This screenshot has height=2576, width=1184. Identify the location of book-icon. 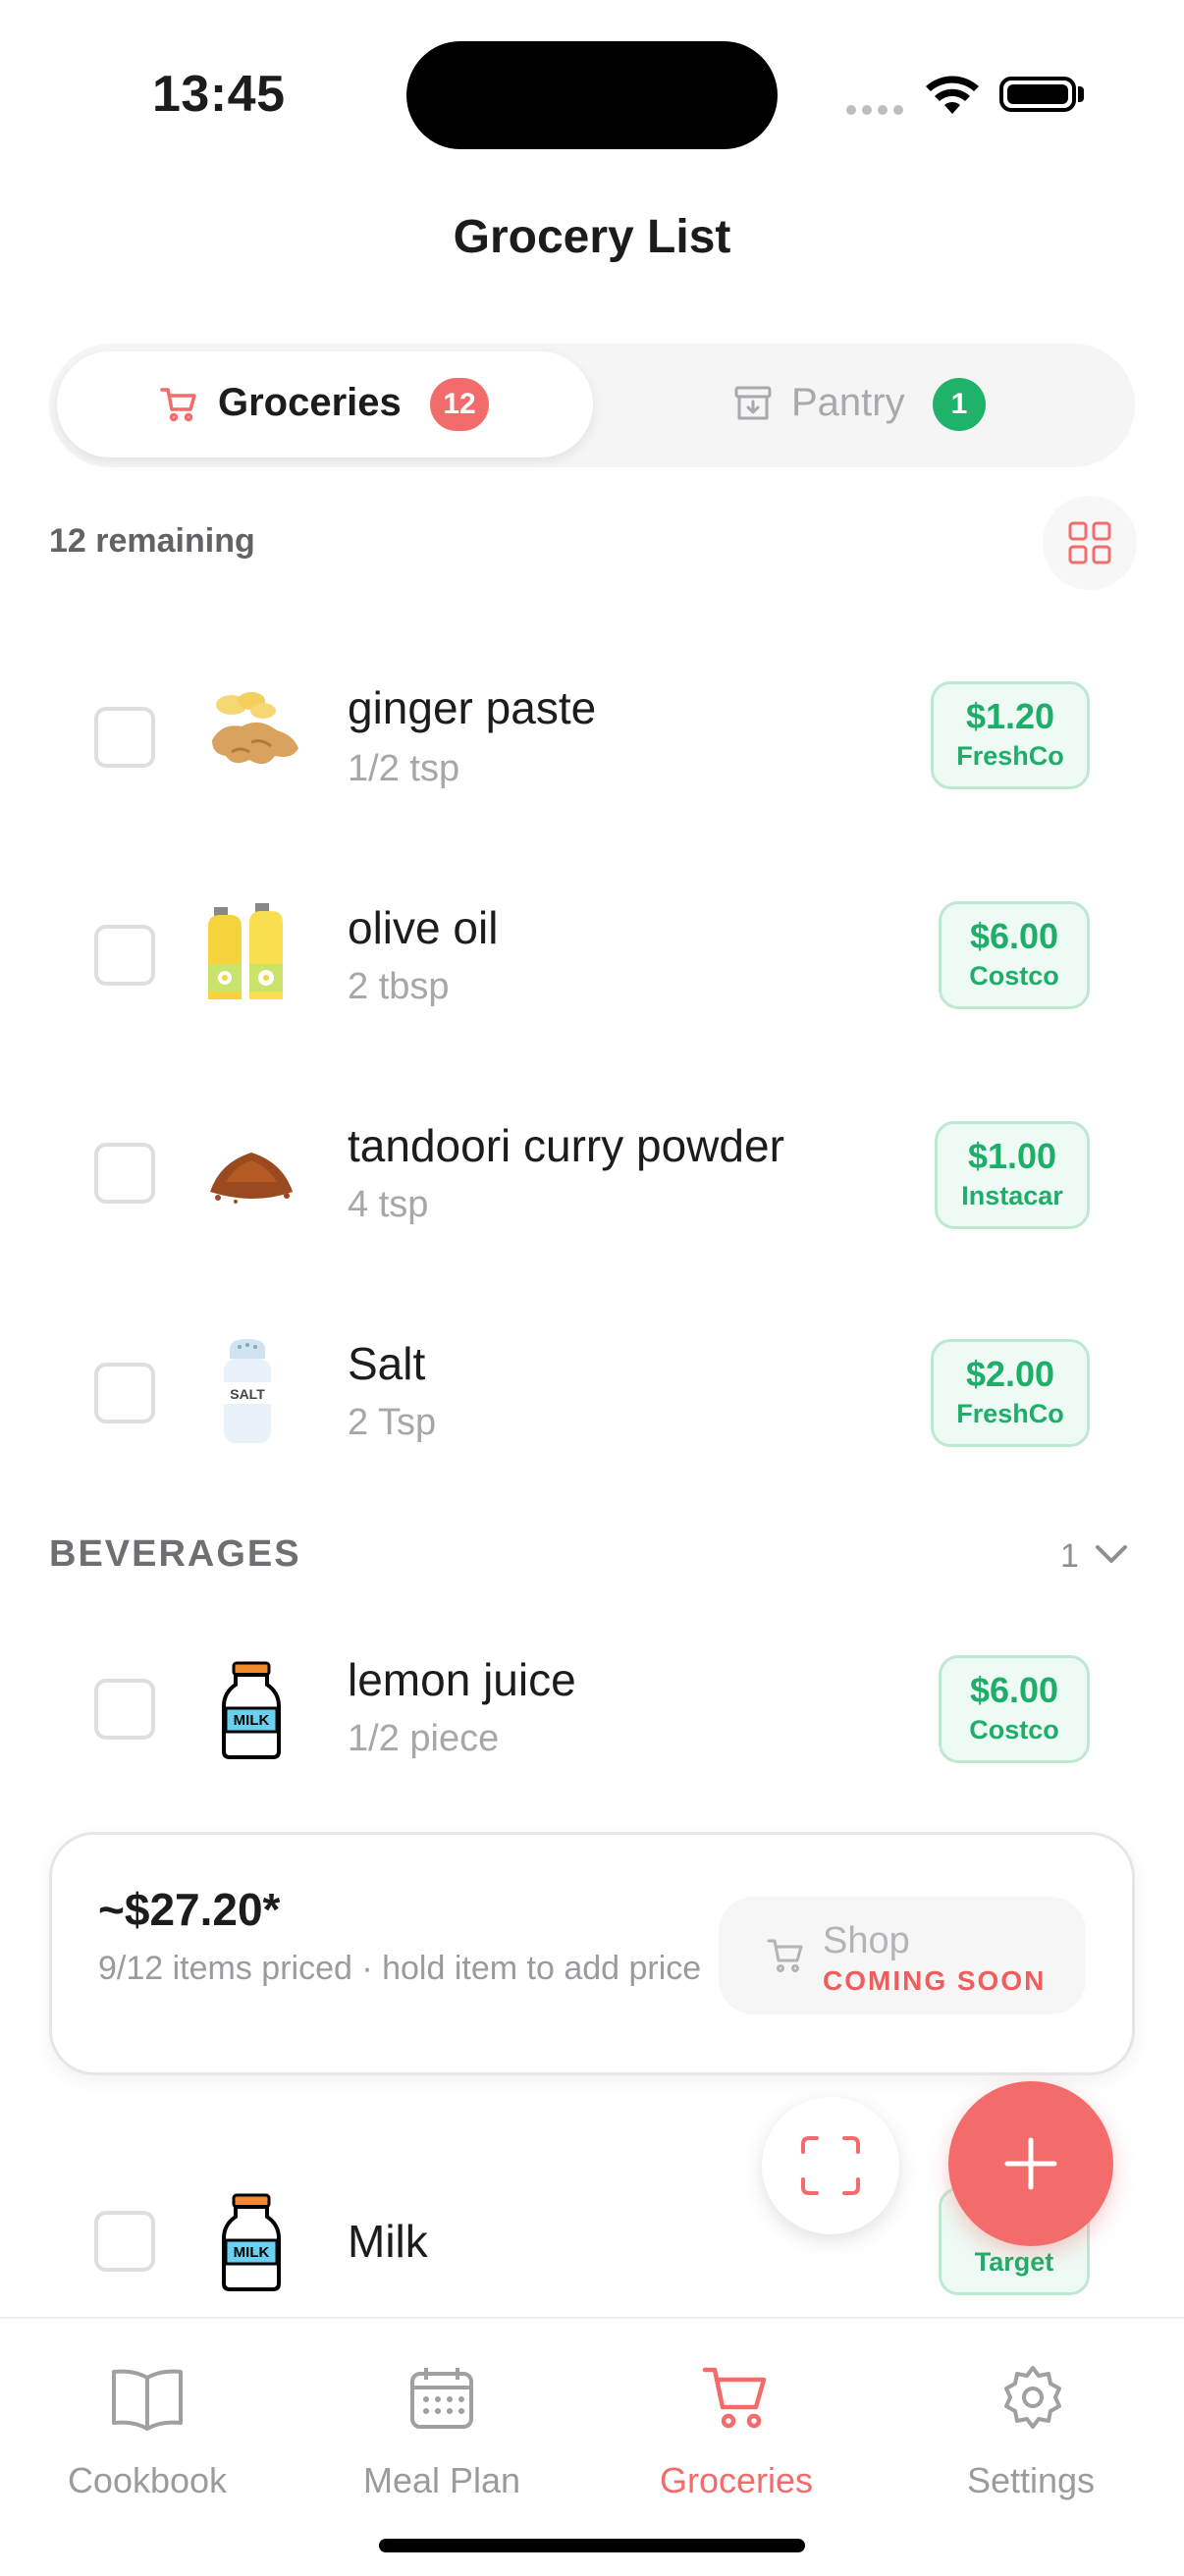
(148, 2400).